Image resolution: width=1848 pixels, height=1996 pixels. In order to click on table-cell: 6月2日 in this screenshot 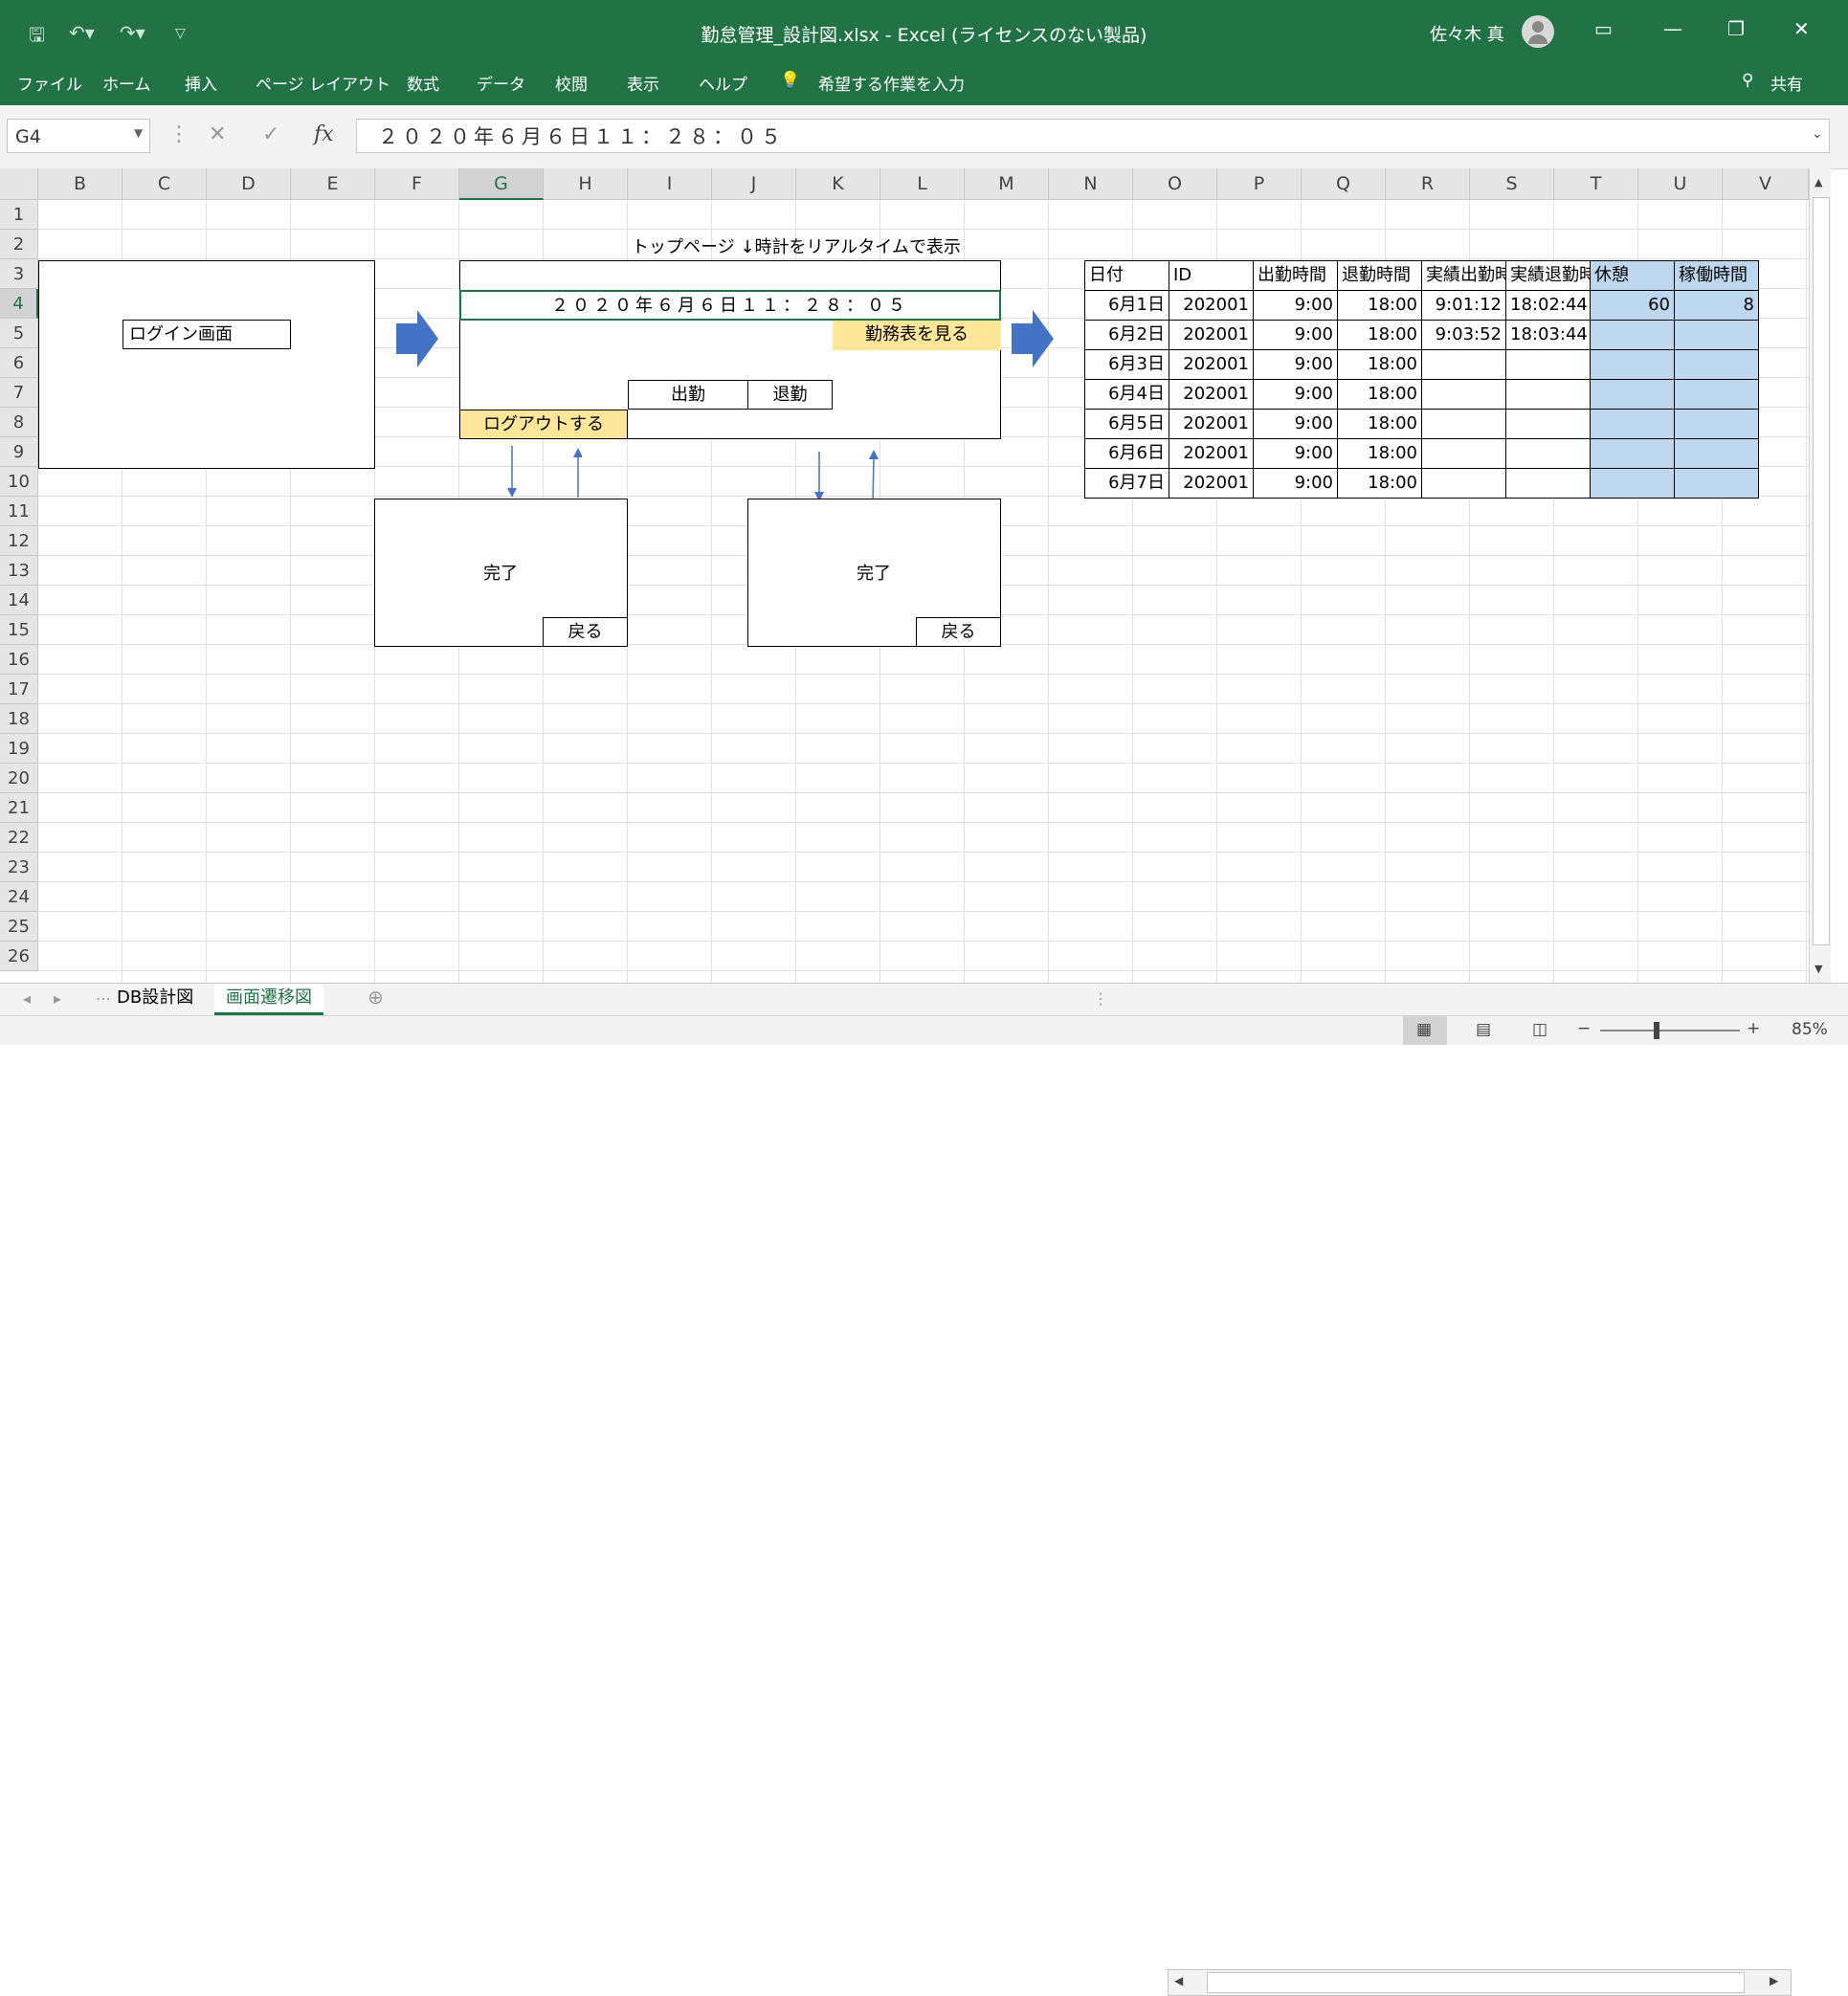, I will do `click(1126, 335)`.